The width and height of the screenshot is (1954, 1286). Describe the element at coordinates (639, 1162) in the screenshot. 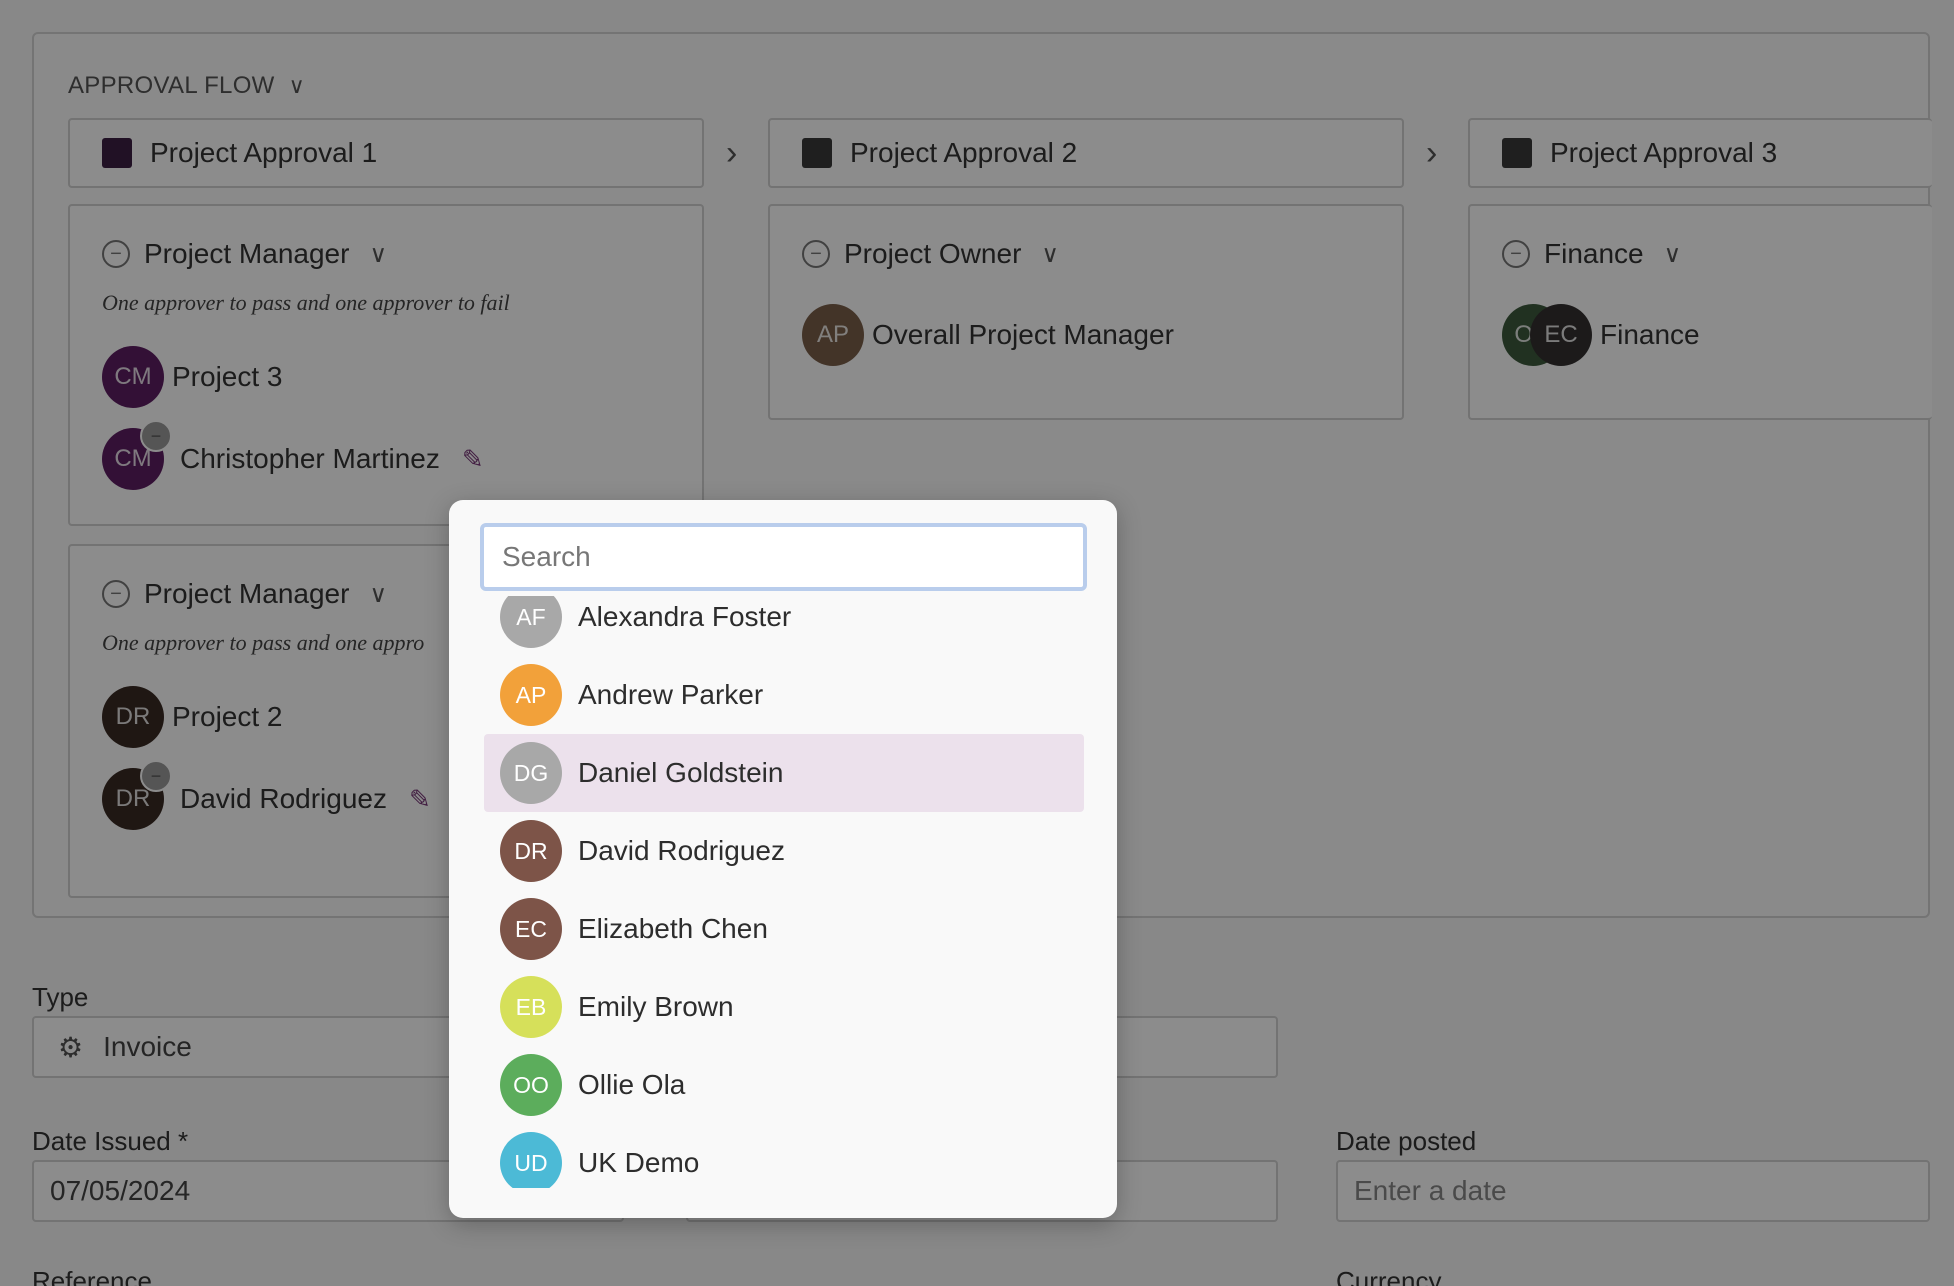

I see `person-name: UK Demo` at that location.